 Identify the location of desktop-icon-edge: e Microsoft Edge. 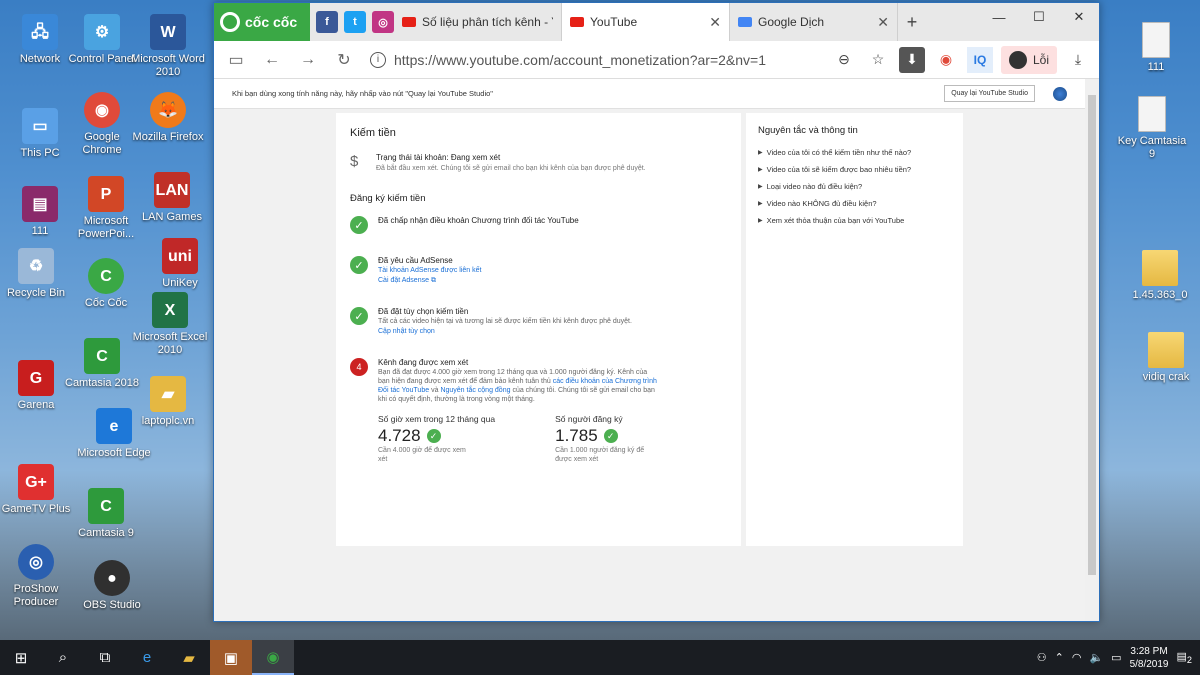
(114, 434).